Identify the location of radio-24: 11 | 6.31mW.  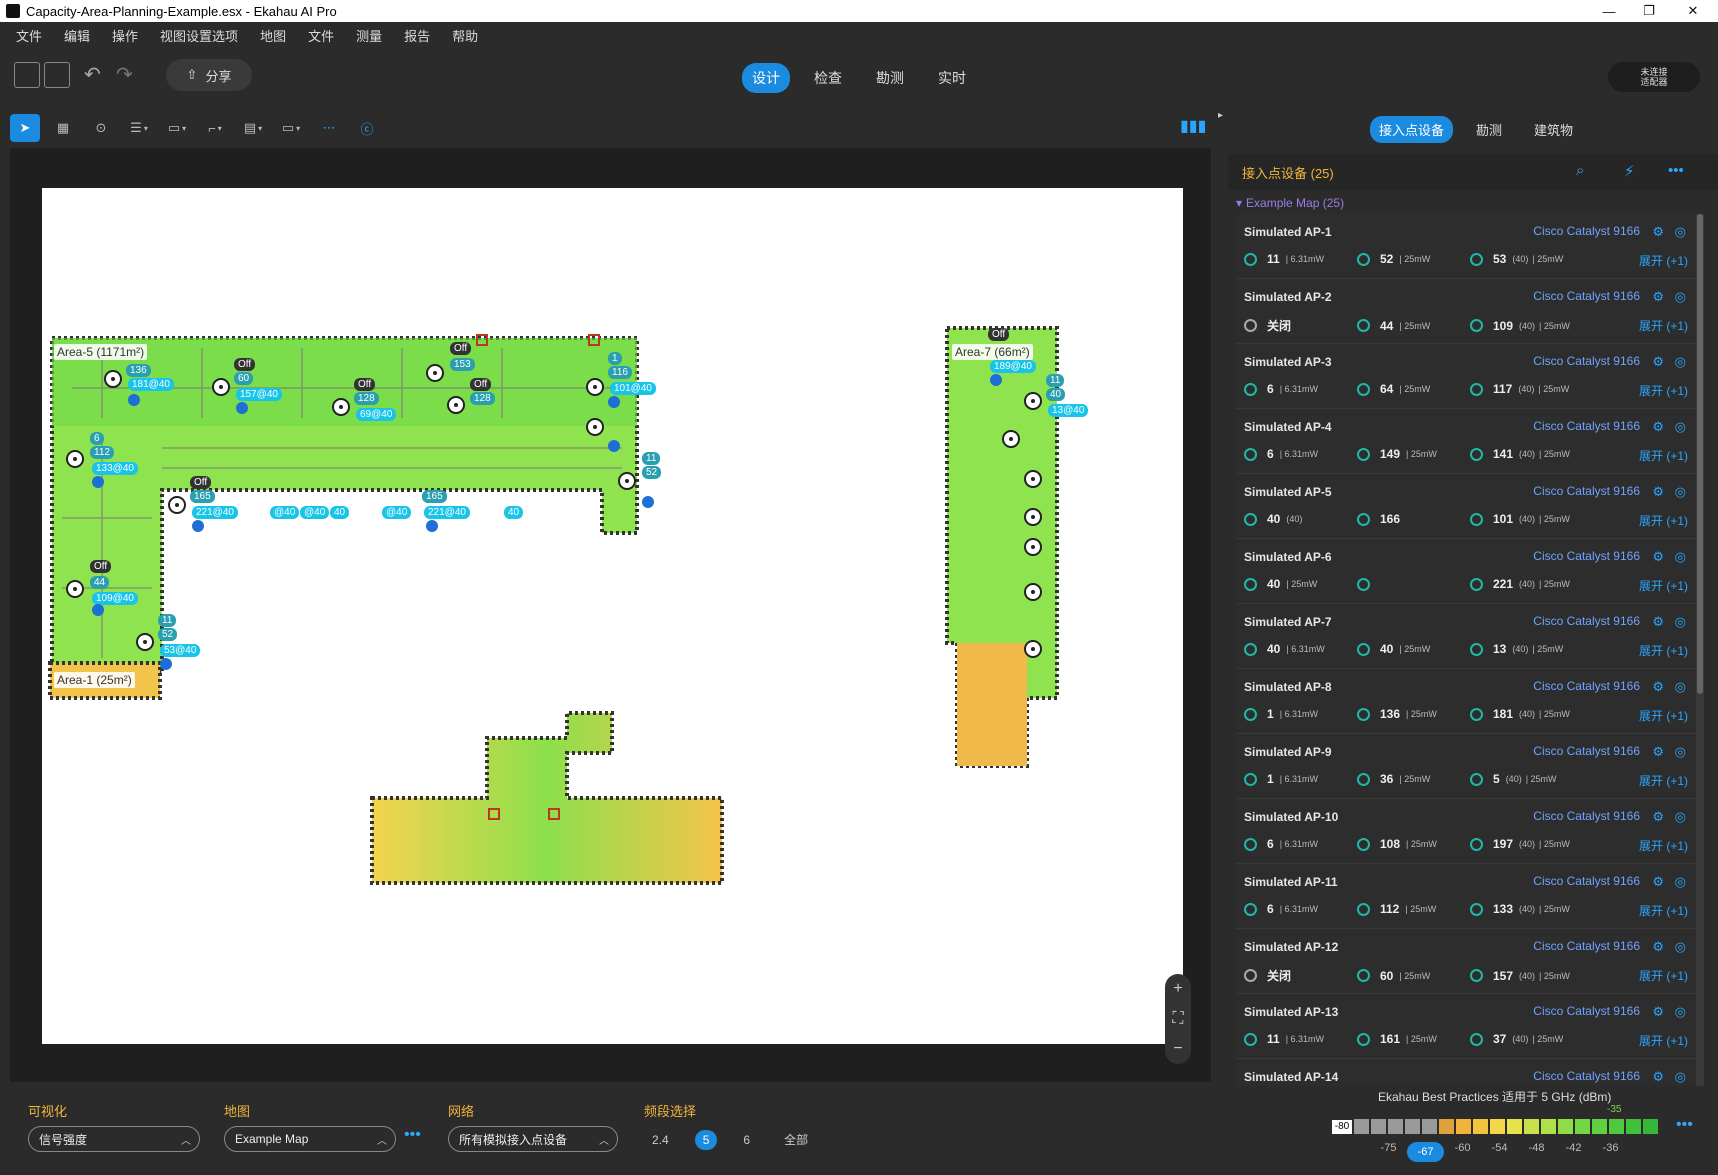
(1300, 259).